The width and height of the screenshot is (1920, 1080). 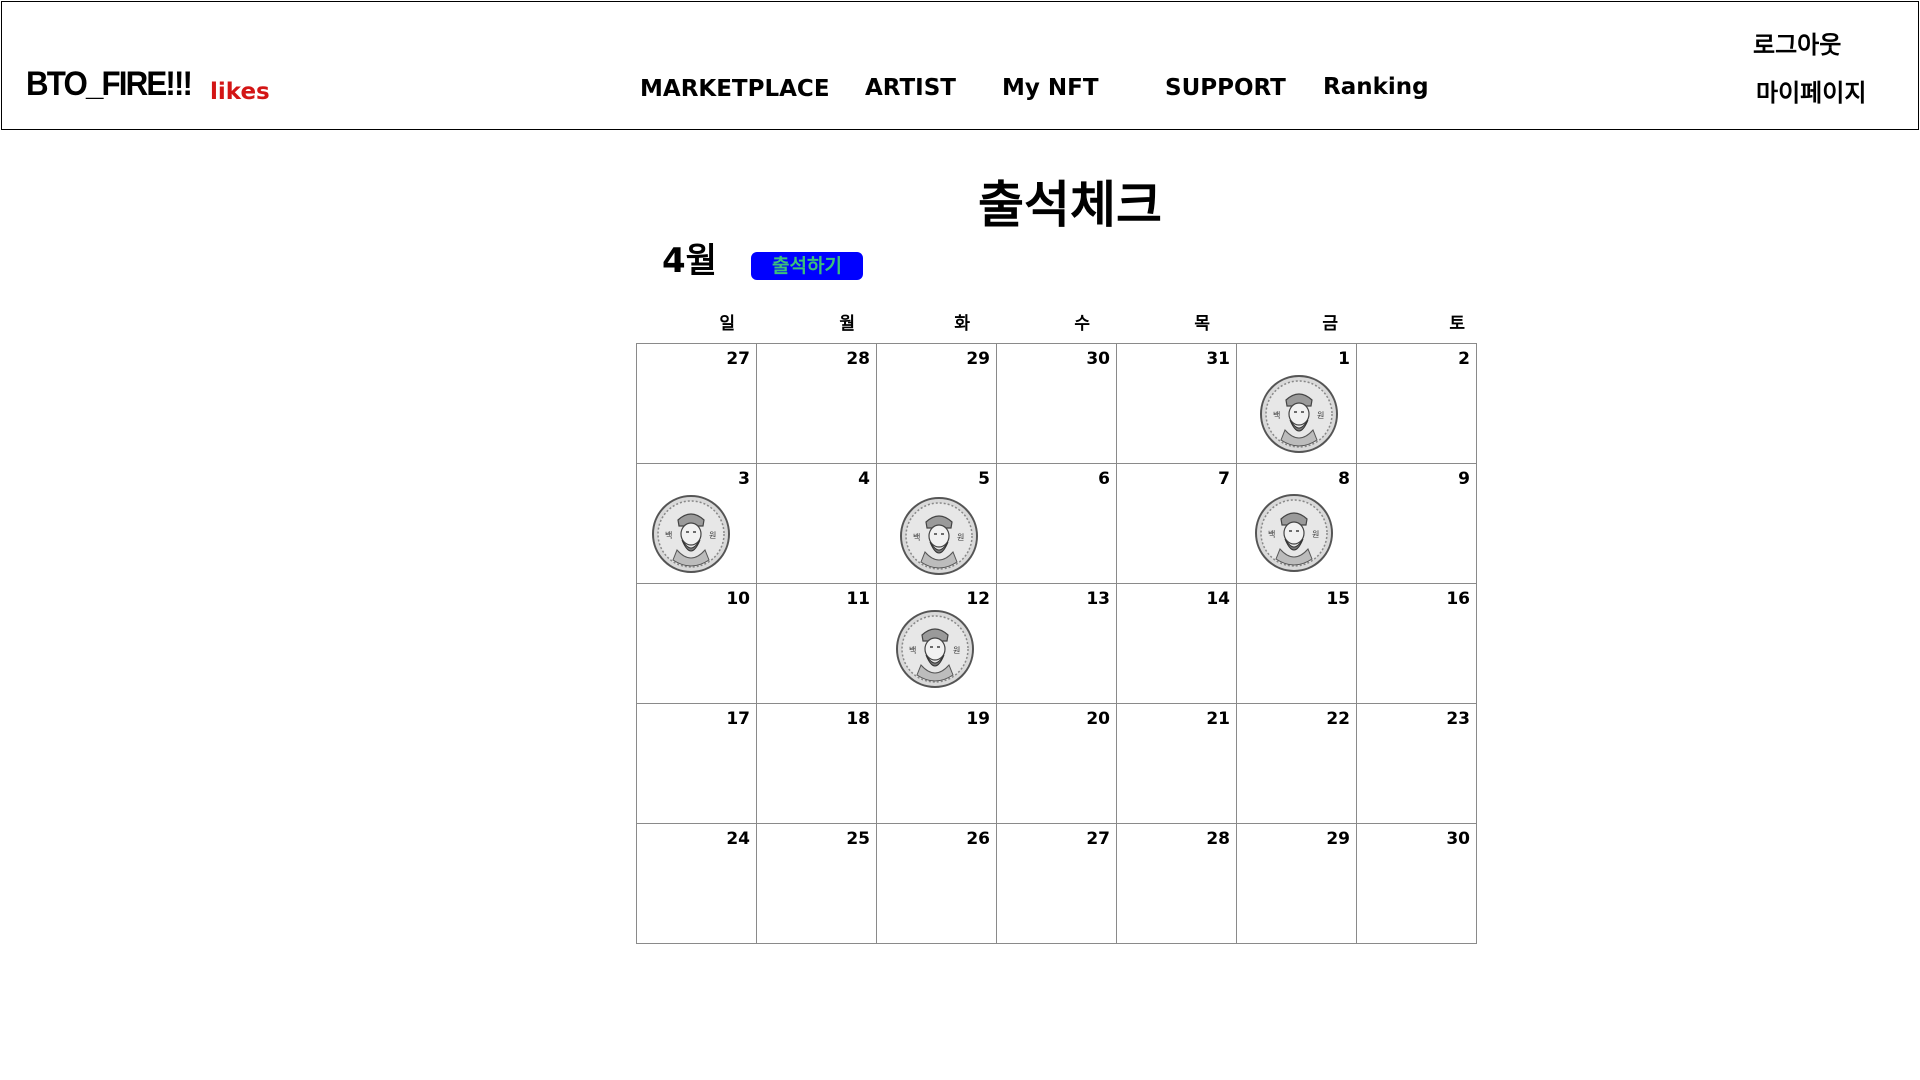 I want to click on day-number: 5, so click(x=984, y=479).